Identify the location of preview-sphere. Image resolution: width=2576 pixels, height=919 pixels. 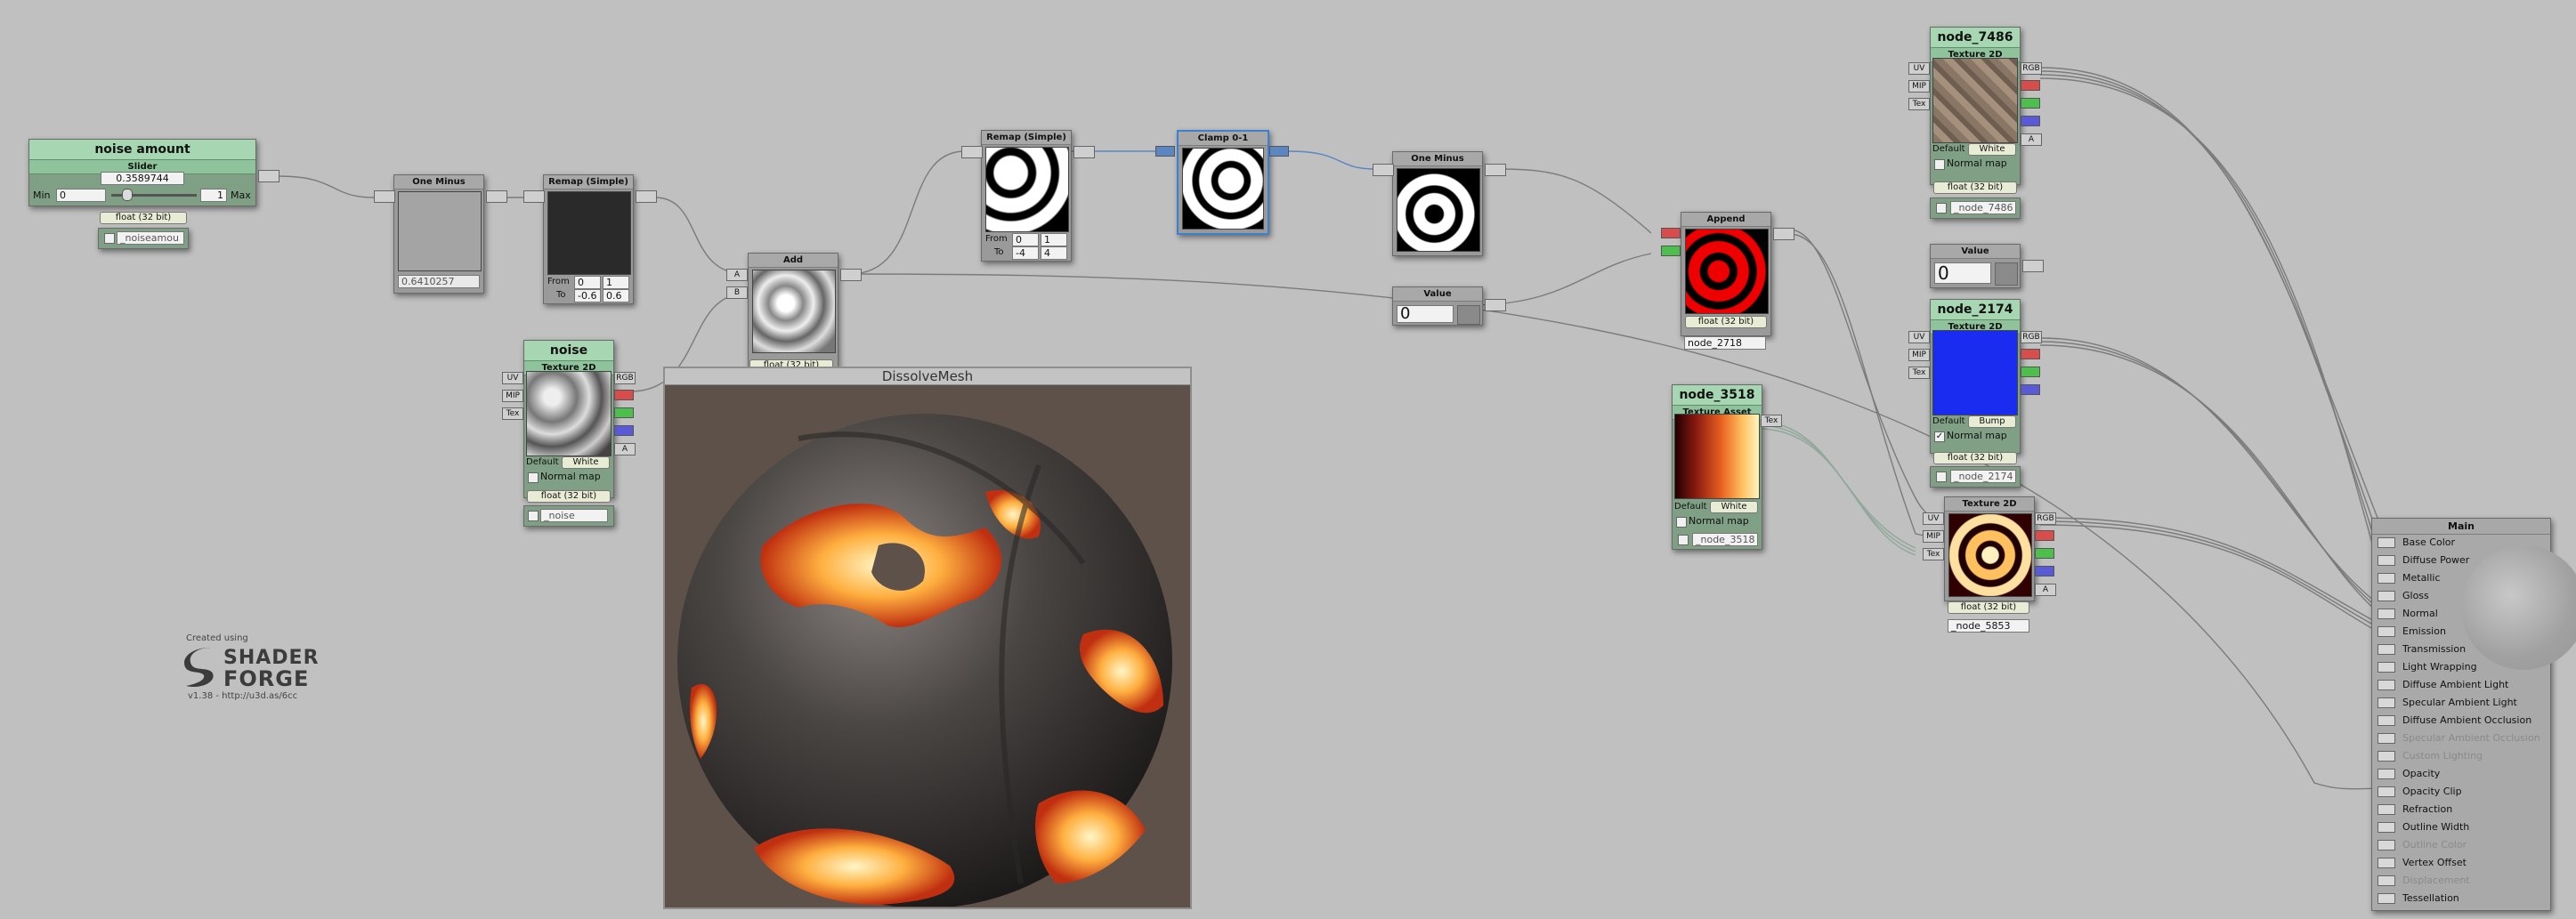
(928, 646).